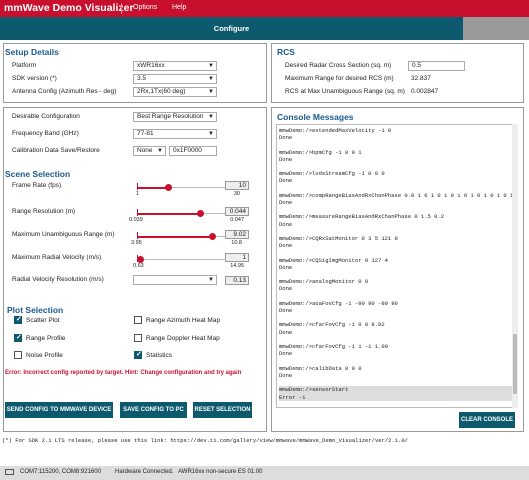  What do you see at coordinates (69, 8) in the screenshot?
I see `app-title: mmWave Demo Visualizer` at bounding box center [69, 8].